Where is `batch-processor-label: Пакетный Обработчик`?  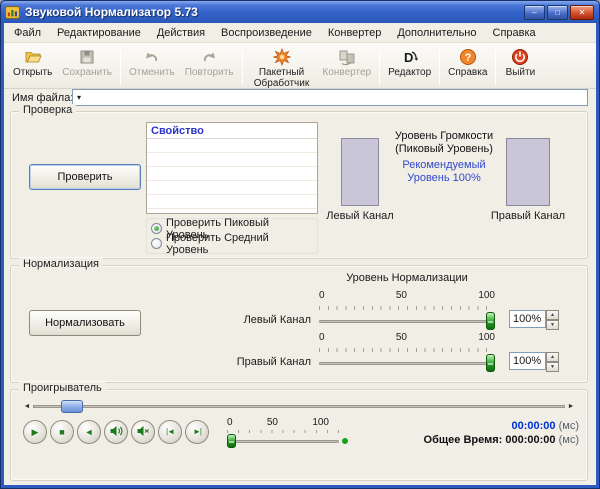 batch-processor-label: Пакетный Обработчик is located at coordinates (281, 78).